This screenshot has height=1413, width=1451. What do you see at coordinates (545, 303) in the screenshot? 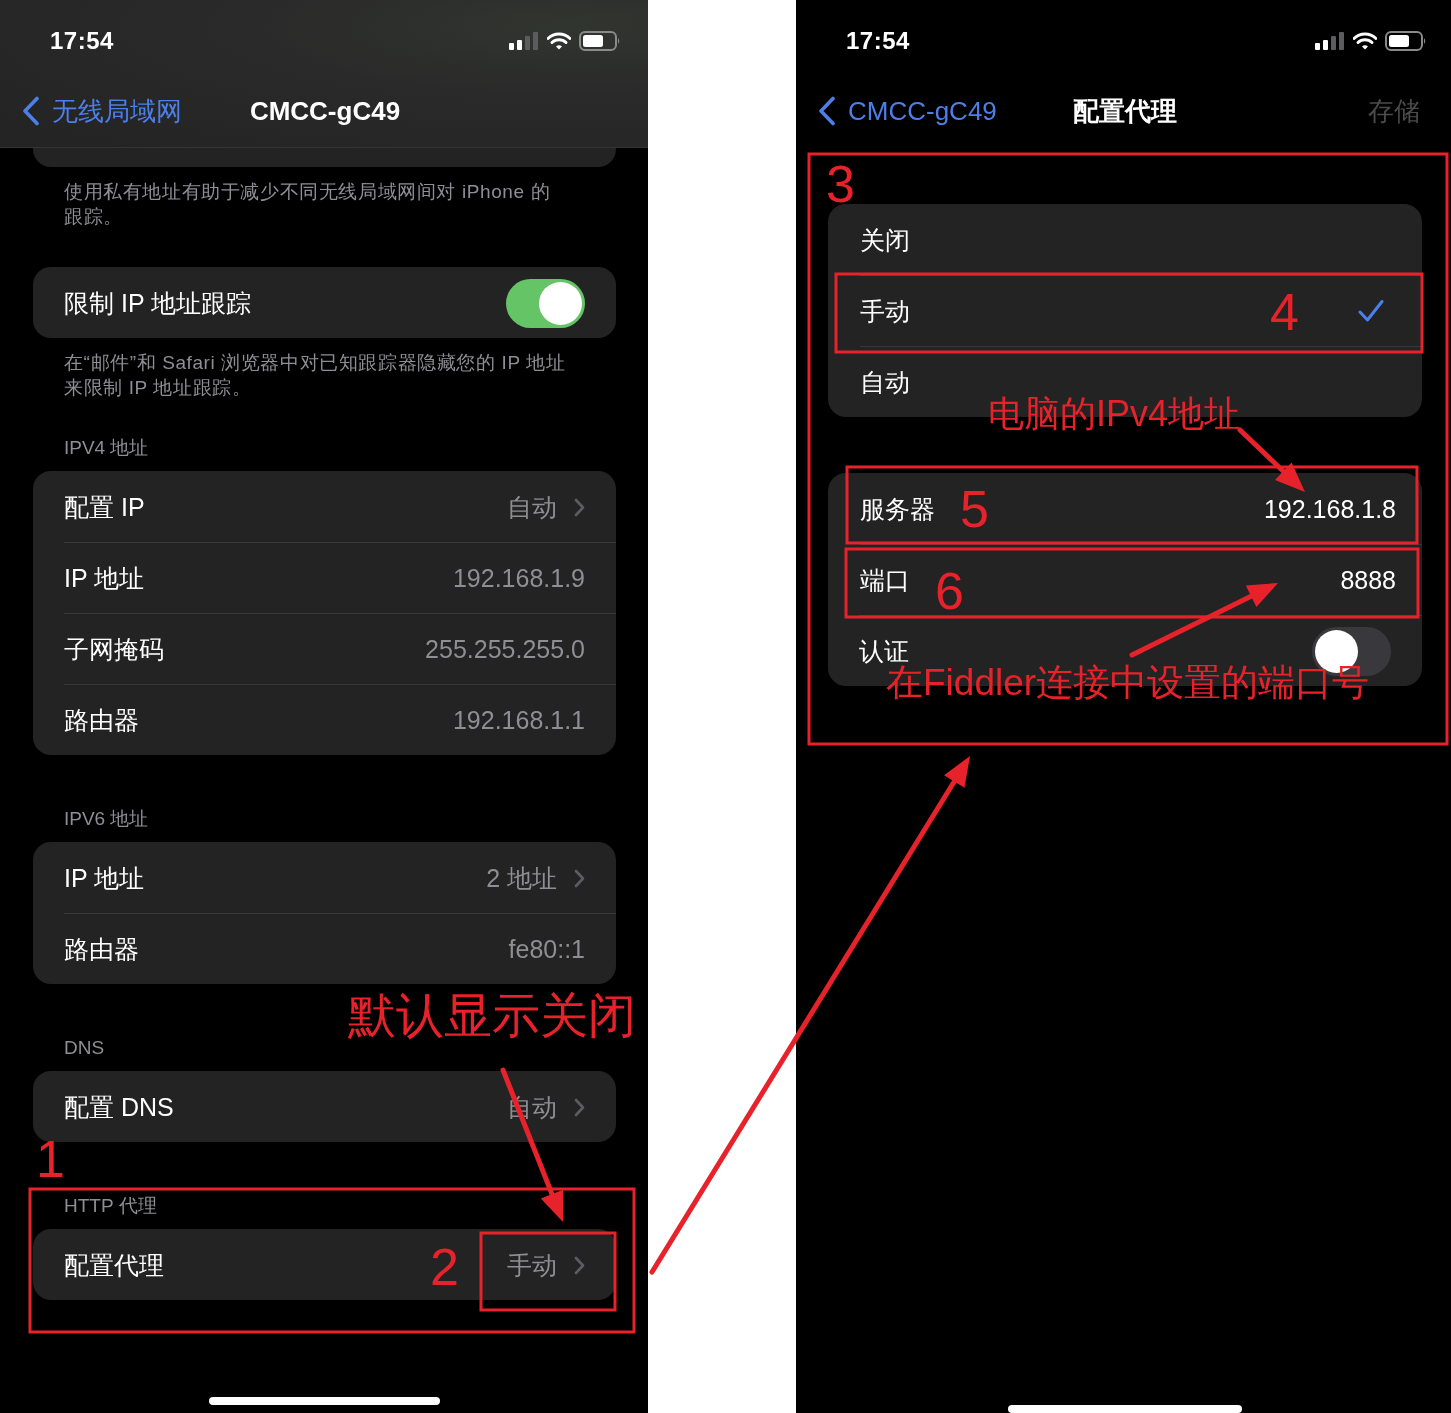
I see `toggle-switch` at bounding box center [545, 303].